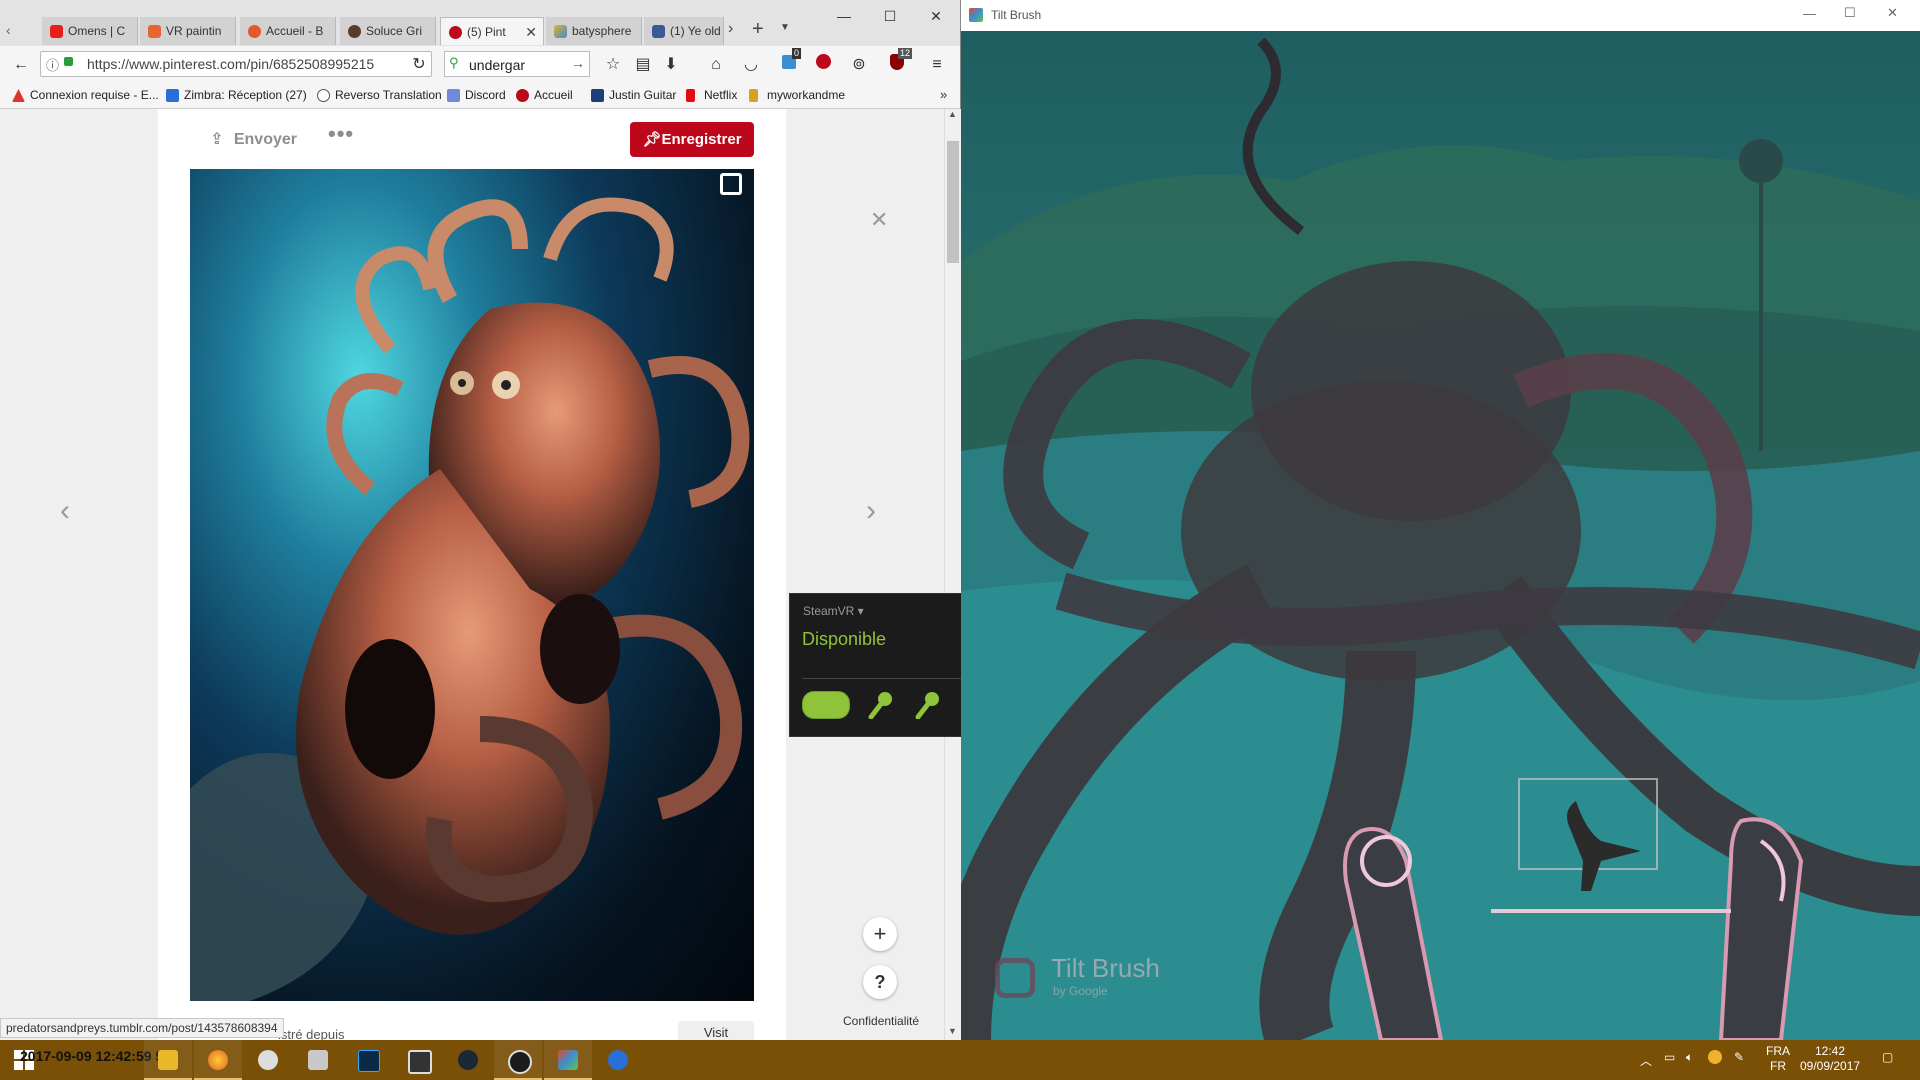  I want to click on headset-icon, so click(826, 705).